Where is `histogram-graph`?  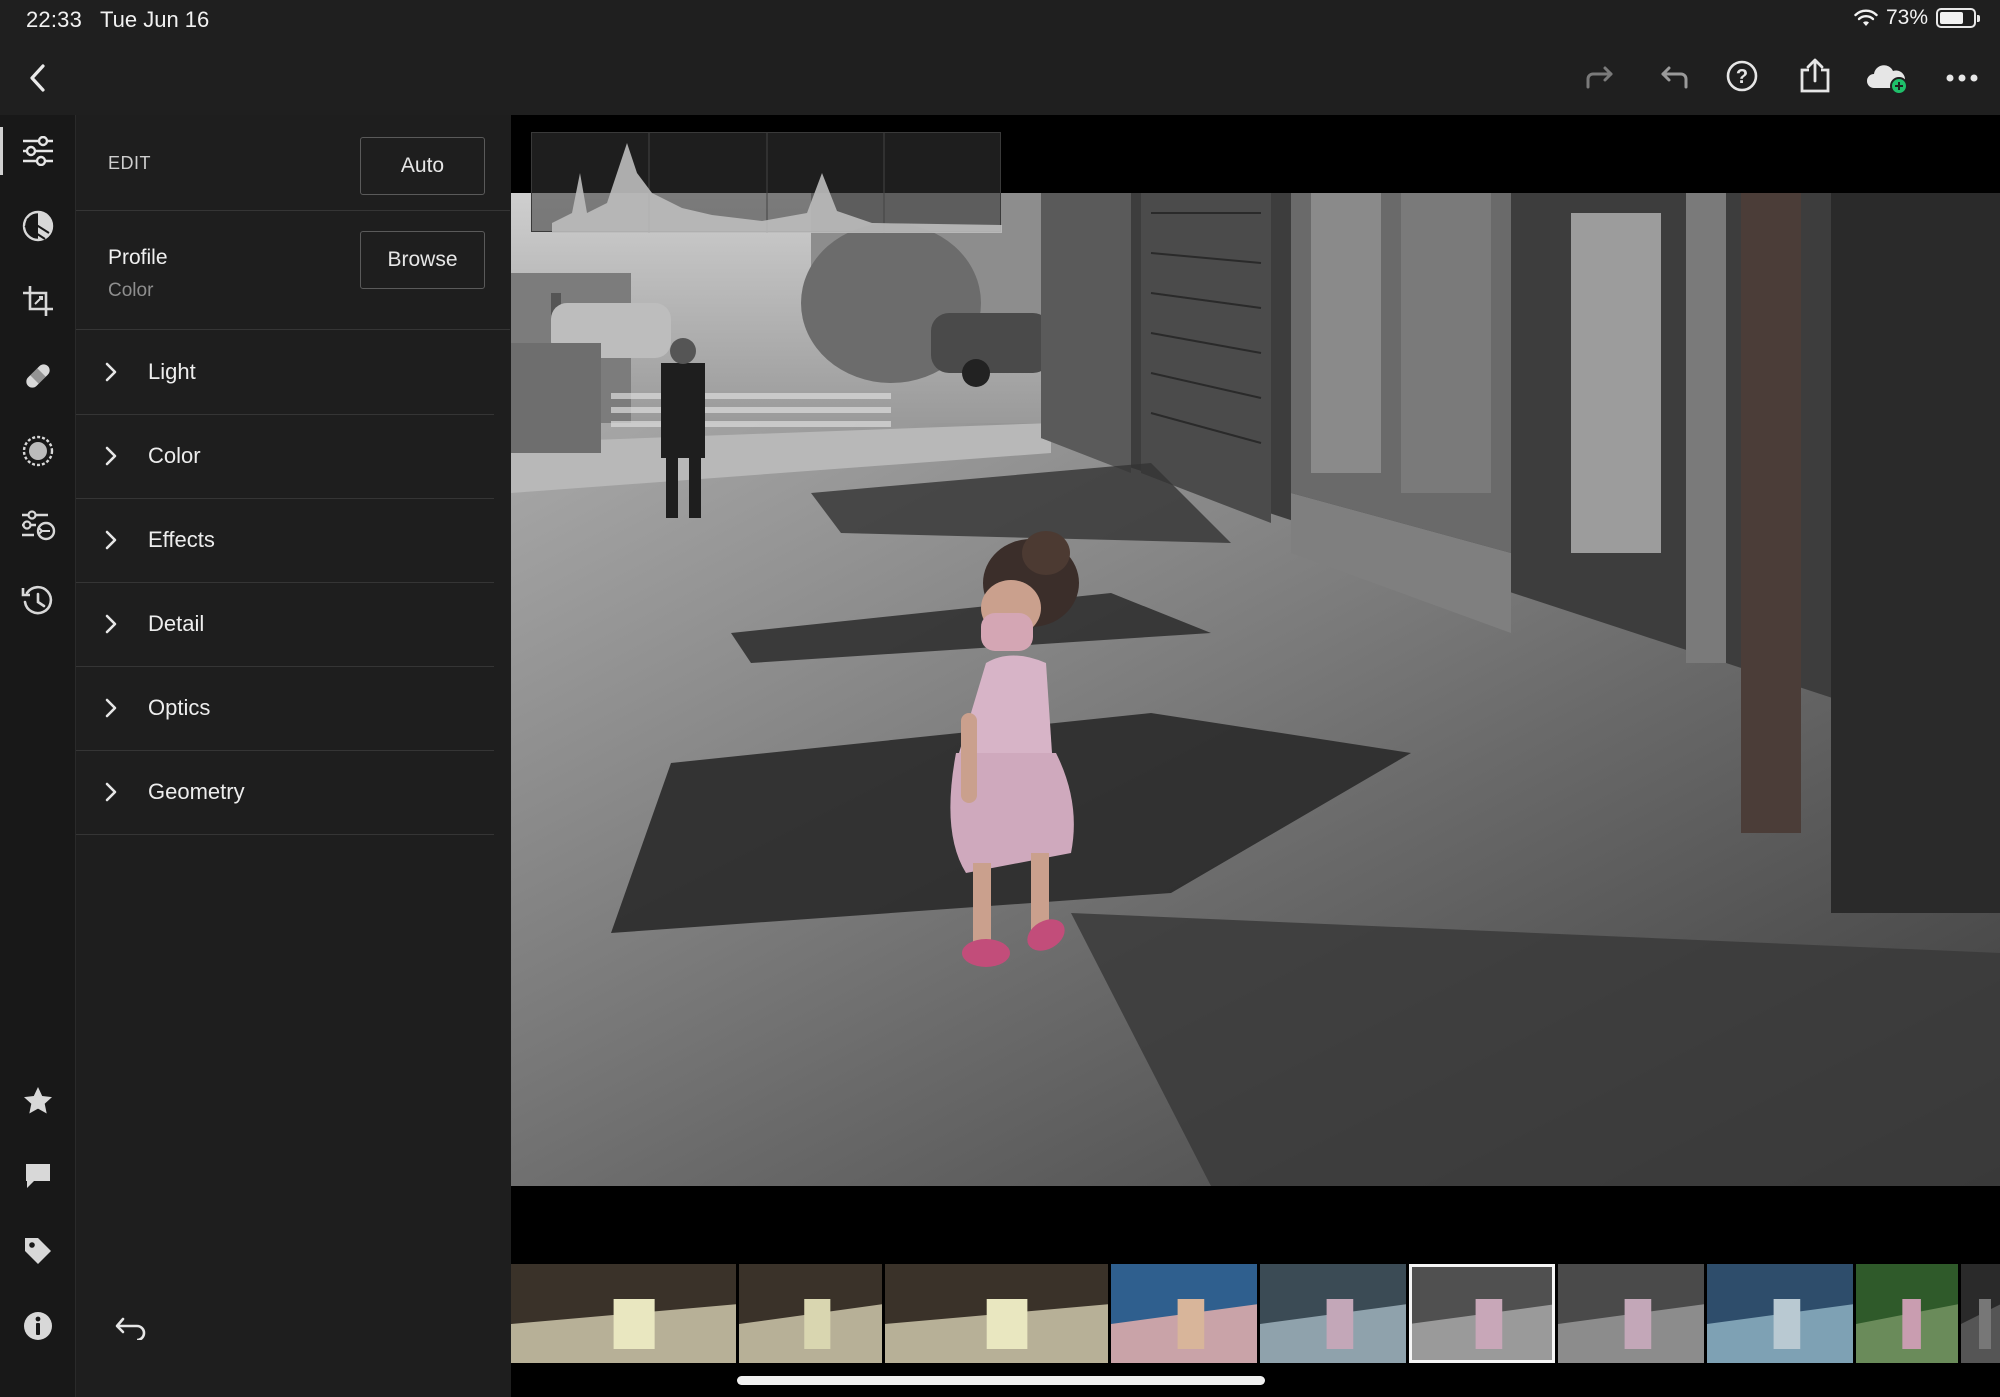 histogram-graph is located at coordinates (777, 183).